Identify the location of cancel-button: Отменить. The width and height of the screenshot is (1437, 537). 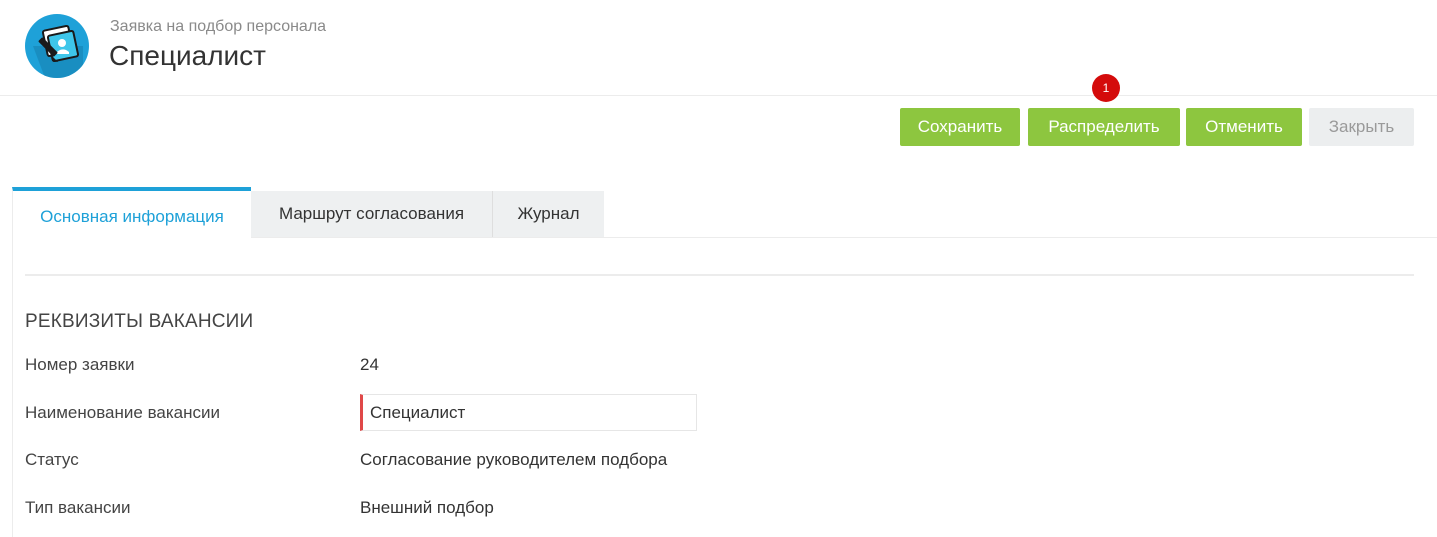
(1244, 127).